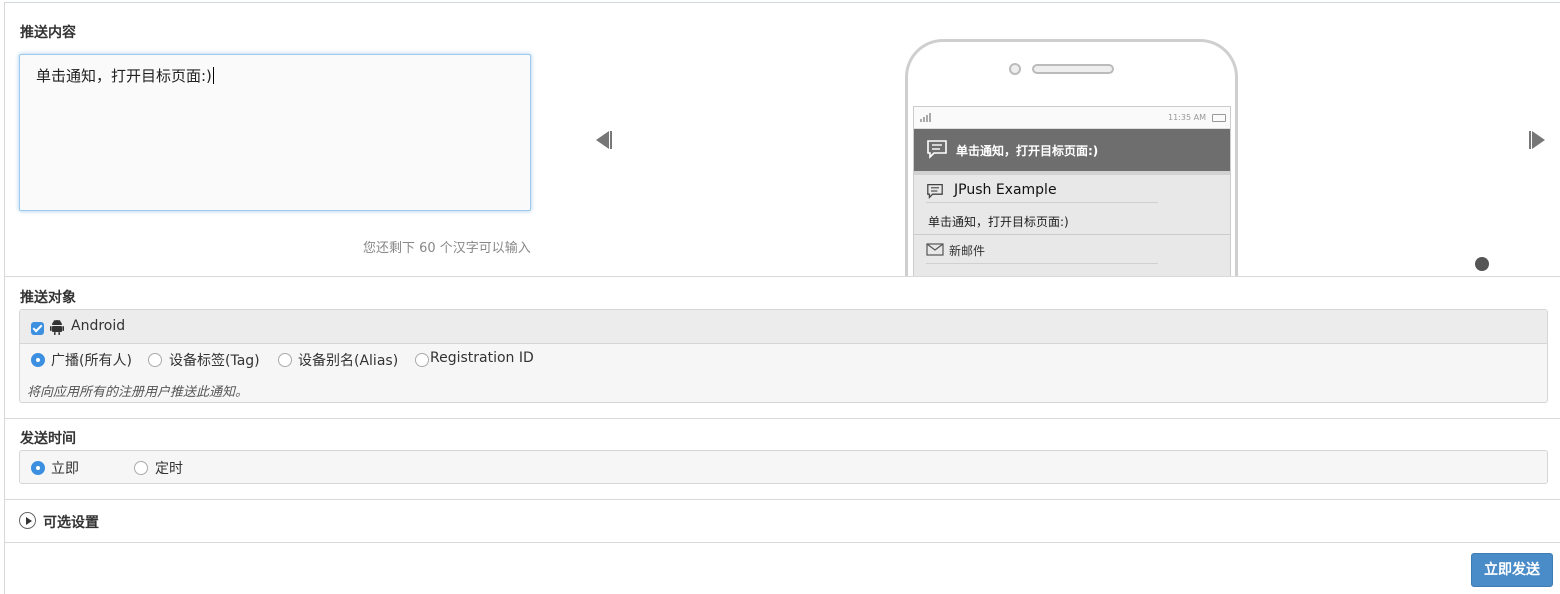 This screenshot has height=594, width=1560. Describe the element at coordinates (91, 360) in the screenshot. I see `radio-broadcast-label: 广播(所有人)` at that location.